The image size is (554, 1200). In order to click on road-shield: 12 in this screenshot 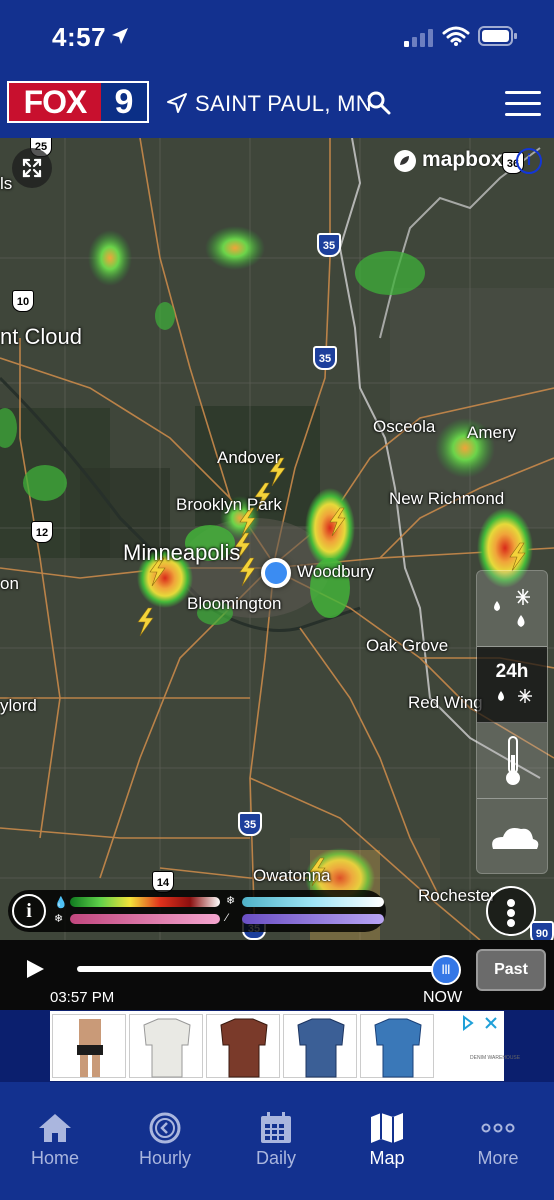, I will do `click(42, 532)`.